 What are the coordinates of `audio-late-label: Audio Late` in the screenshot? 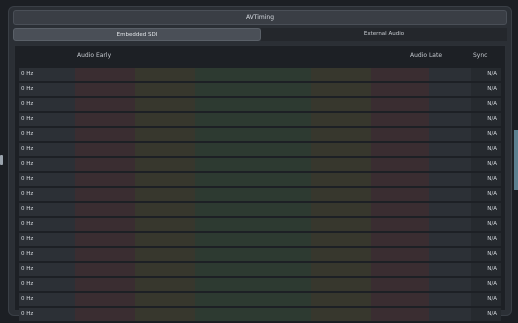 It's located at (426, 55).